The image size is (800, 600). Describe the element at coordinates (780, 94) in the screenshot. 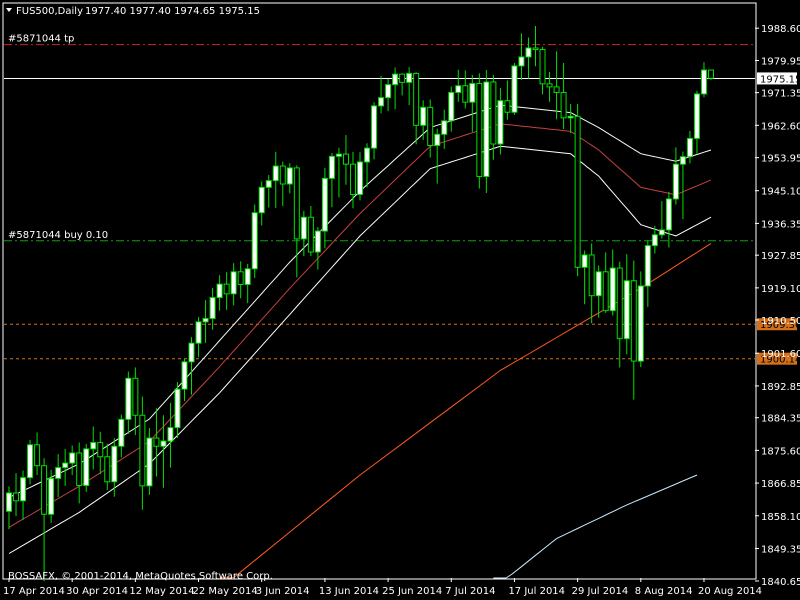

I see `y-tick-label: 1971.35` at that location.